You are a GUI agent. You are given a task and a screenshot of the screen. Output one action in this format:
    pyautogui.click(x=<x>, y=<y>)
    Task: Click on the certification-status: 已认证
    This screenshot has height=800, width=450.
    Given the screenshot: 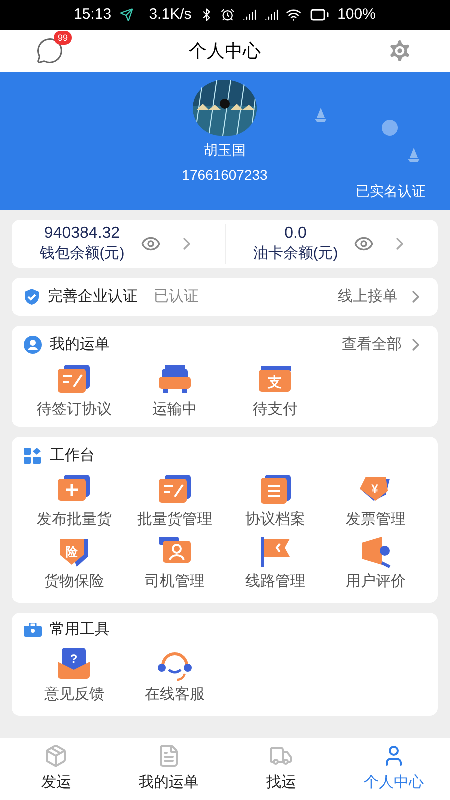 What is the action you would take?
    pyautogui.click(x=176, y=296)
    